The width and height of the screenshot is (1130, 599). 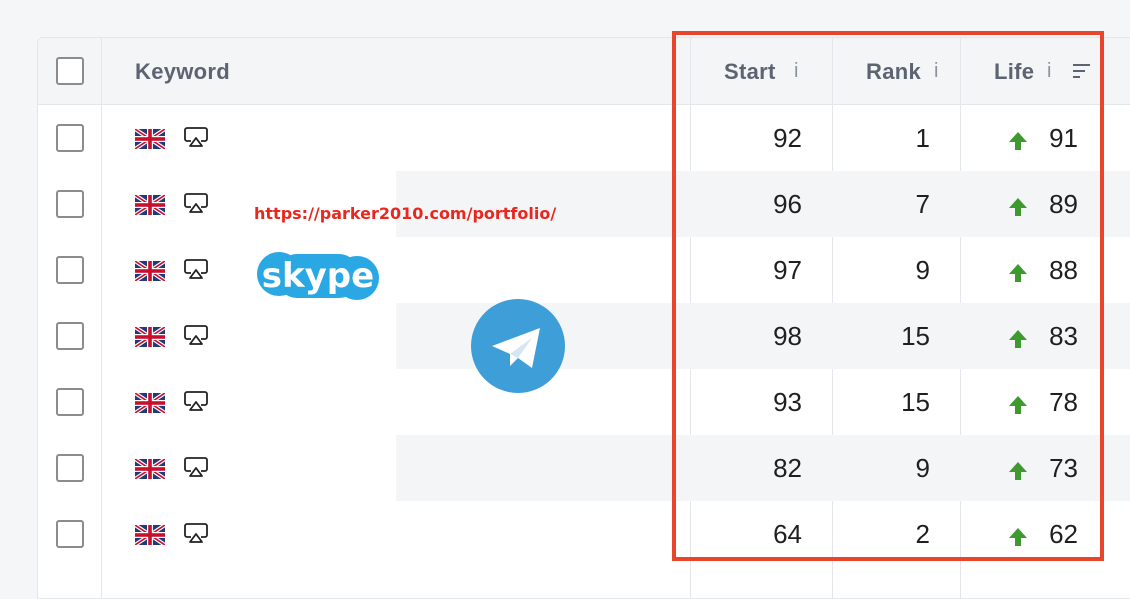 What do you see at coordinates (543, 468) in the screenshot?
I see `row-stripe` at bounding box center [543, 468].